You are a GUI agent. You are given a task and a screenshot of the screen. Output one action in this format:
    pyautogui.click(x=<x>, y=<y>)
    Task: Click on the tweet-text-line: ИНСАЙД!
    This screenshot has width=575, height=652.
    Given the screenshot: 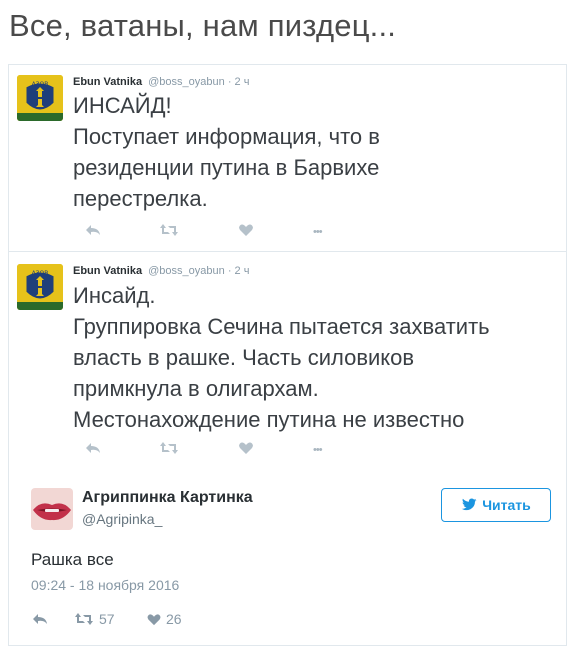 What is the action you would take?
    pyautogui.click(x=122, y=105)
    